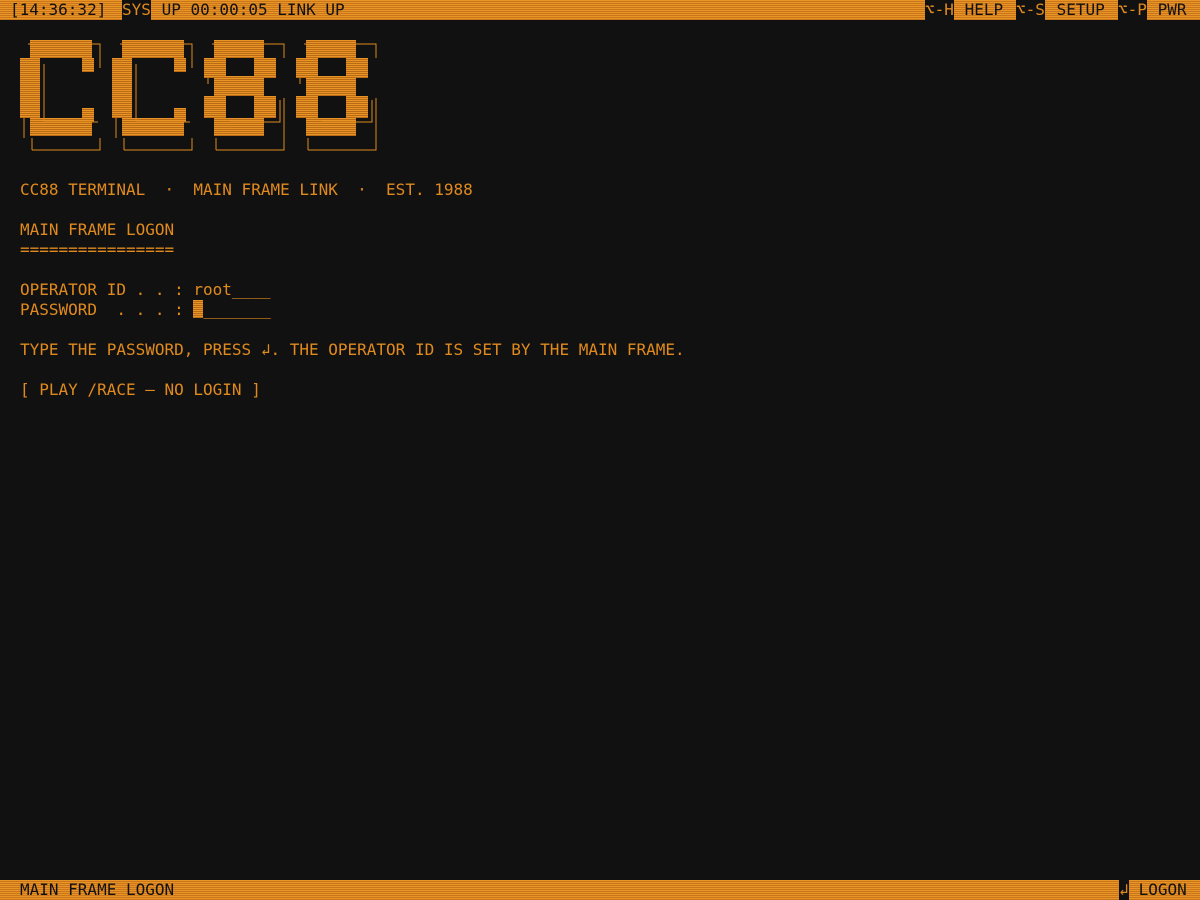 This screenshot has width=1200, height=900. I want to click on logon-title-underline: ================, so click(97, 249).